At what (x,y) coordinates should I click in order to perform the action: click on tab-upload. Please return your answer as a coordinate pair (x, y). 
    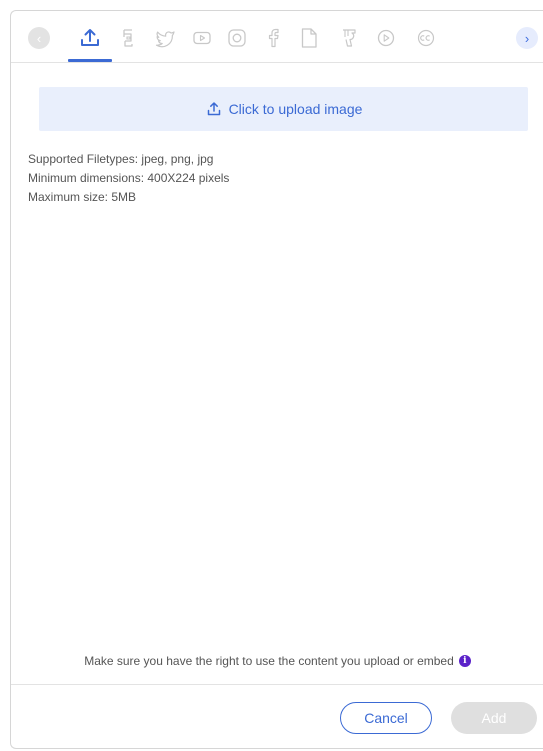
    Looking at the image, I should click on (90, 38).